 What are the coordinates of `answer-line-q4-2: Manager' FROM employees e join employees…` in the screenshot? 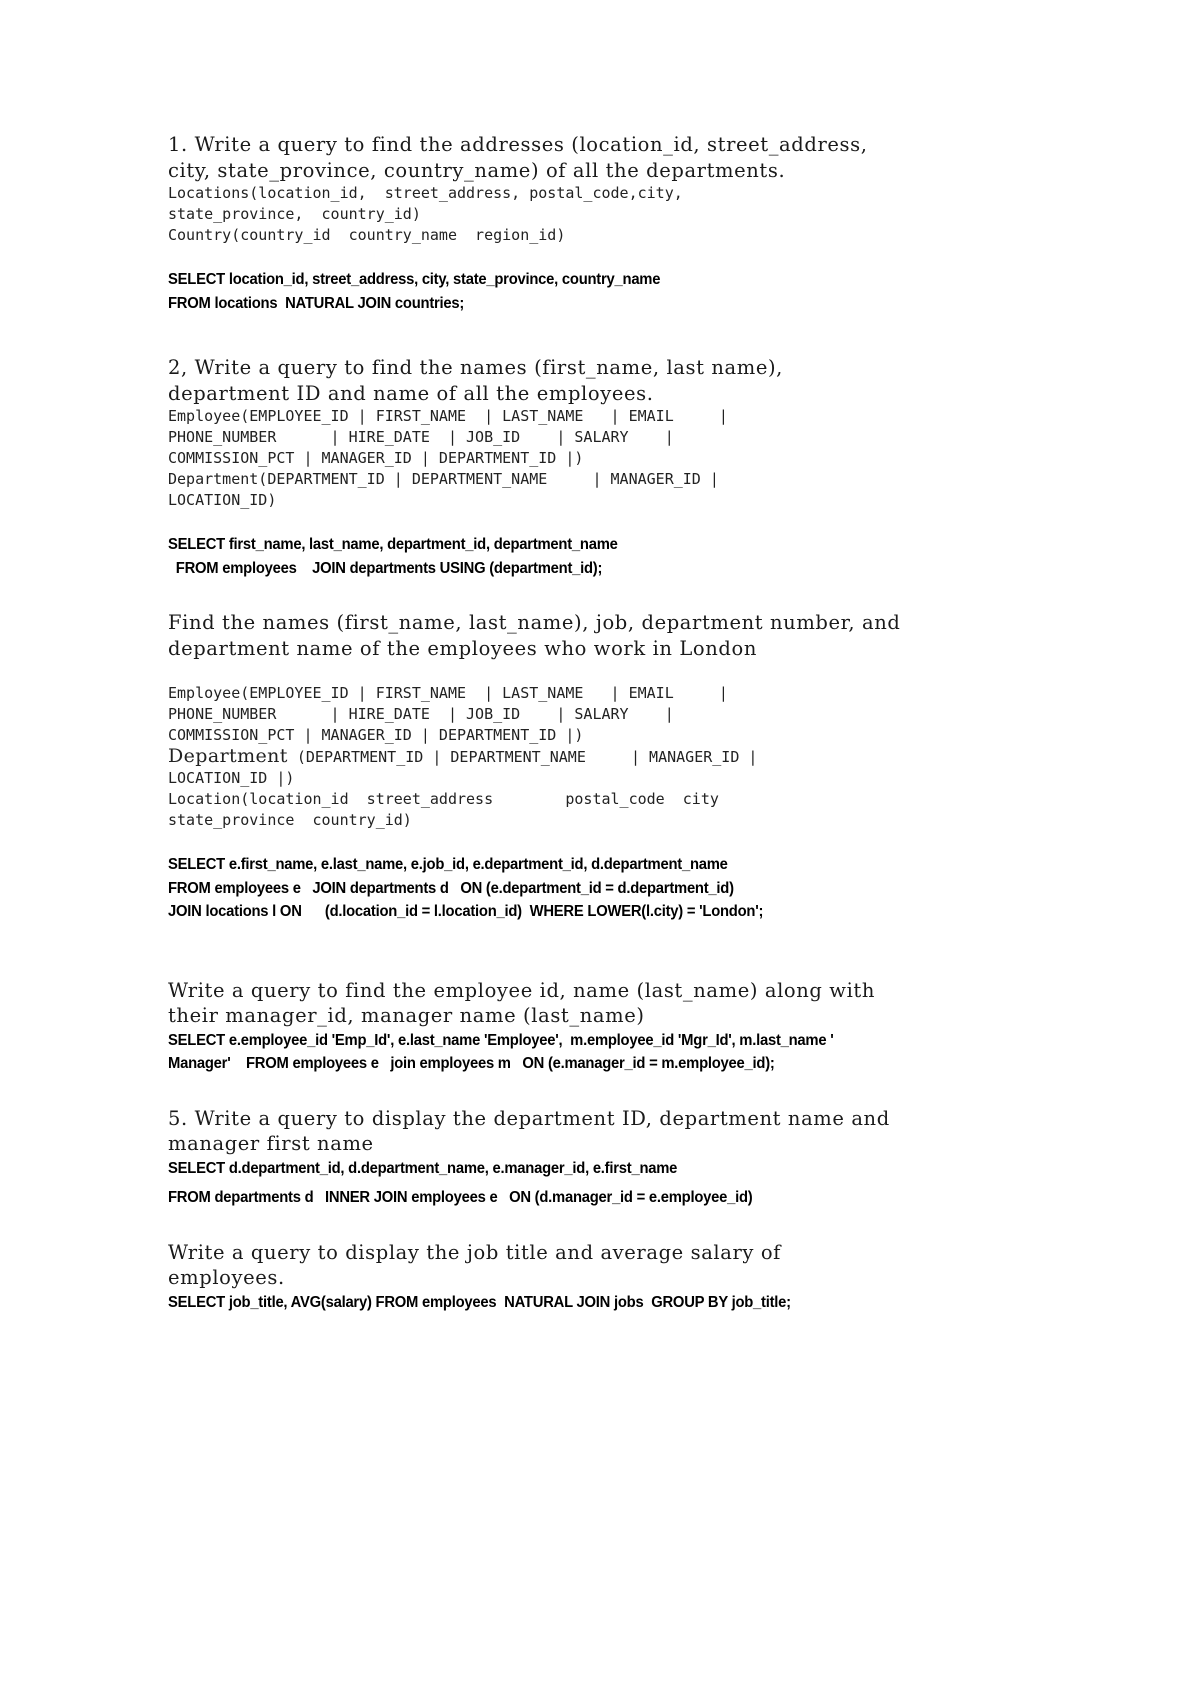 It's located at (471, 1063).